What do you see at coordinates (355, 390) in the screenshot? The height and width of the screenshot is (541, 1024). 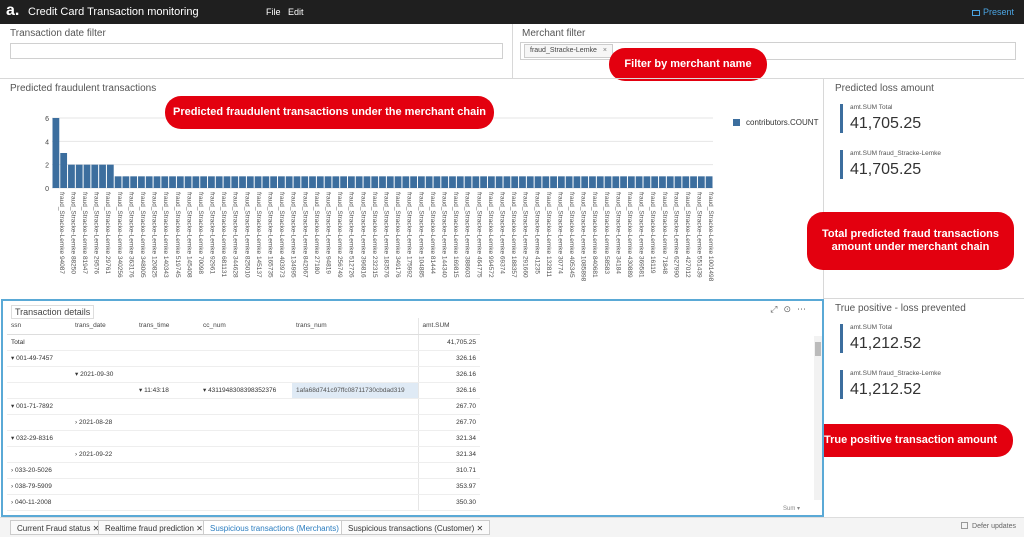 I see `cell-trans-num: 1afa68d741c97ffc08711730cbdad319` at bounding box center [355, 390].